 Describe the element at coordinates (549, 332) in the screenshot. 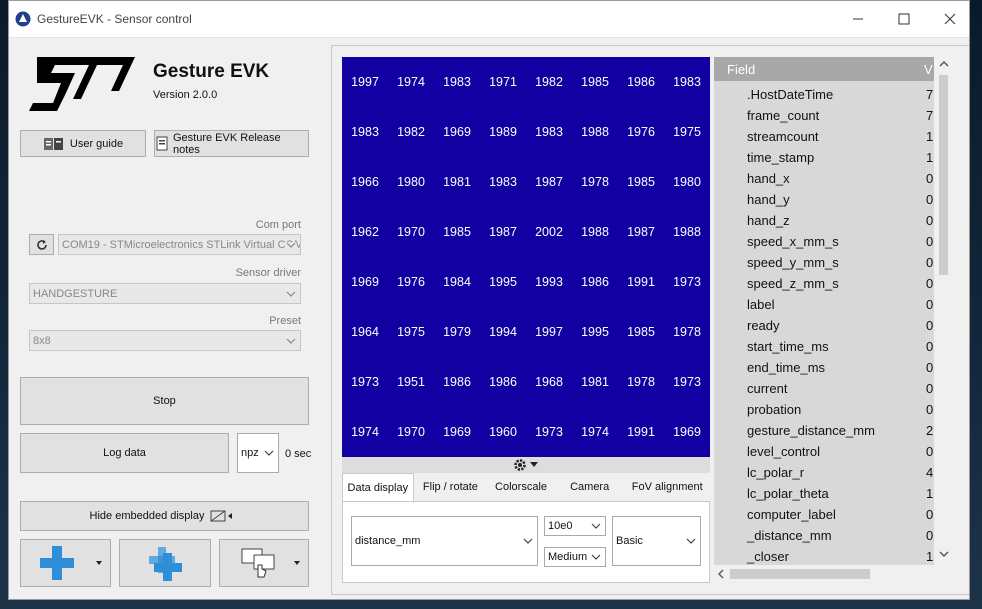

I see `grid-cell: 1997` at that location.